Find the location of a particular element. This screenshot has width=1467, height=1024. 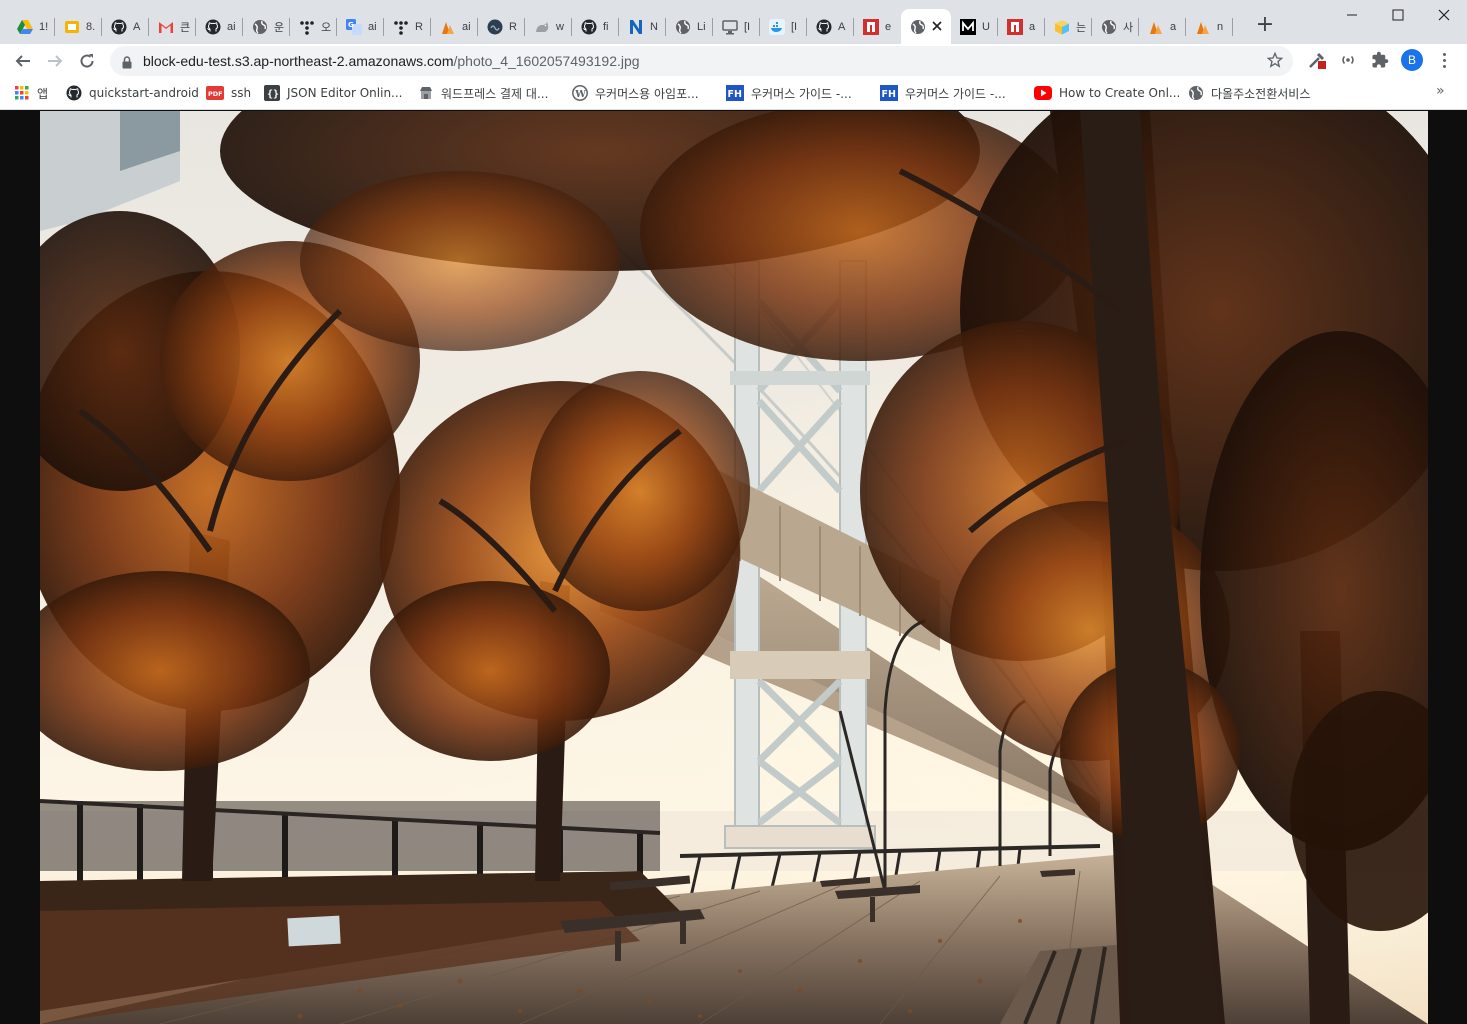

aws-s3-icon is located at coordinates (1203, 27).